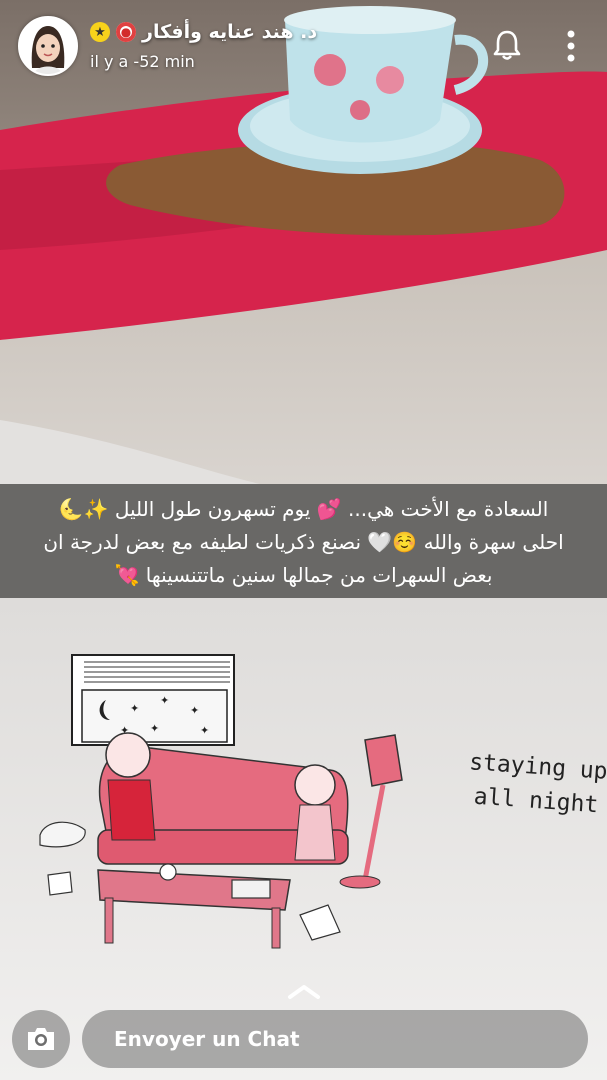 Image resolution: width=607 pixels, height=1080 pixels. I want to click on bell-icon, so click(507, 45).